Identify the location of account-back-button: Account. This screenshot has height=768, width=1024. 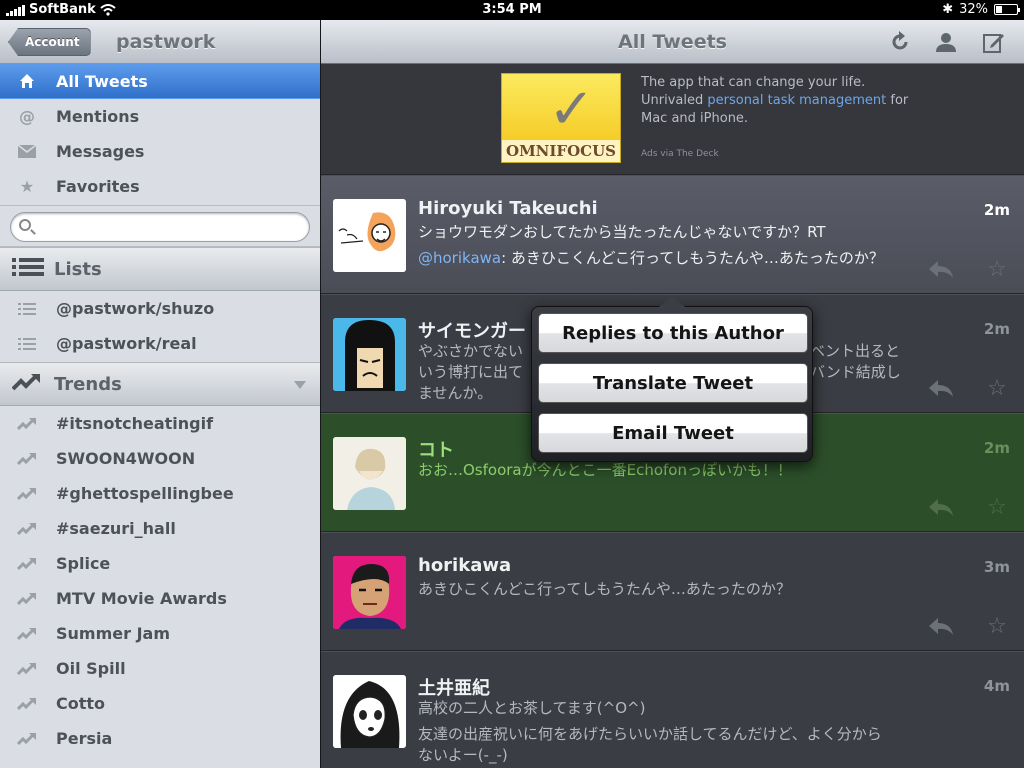
(49, 42).